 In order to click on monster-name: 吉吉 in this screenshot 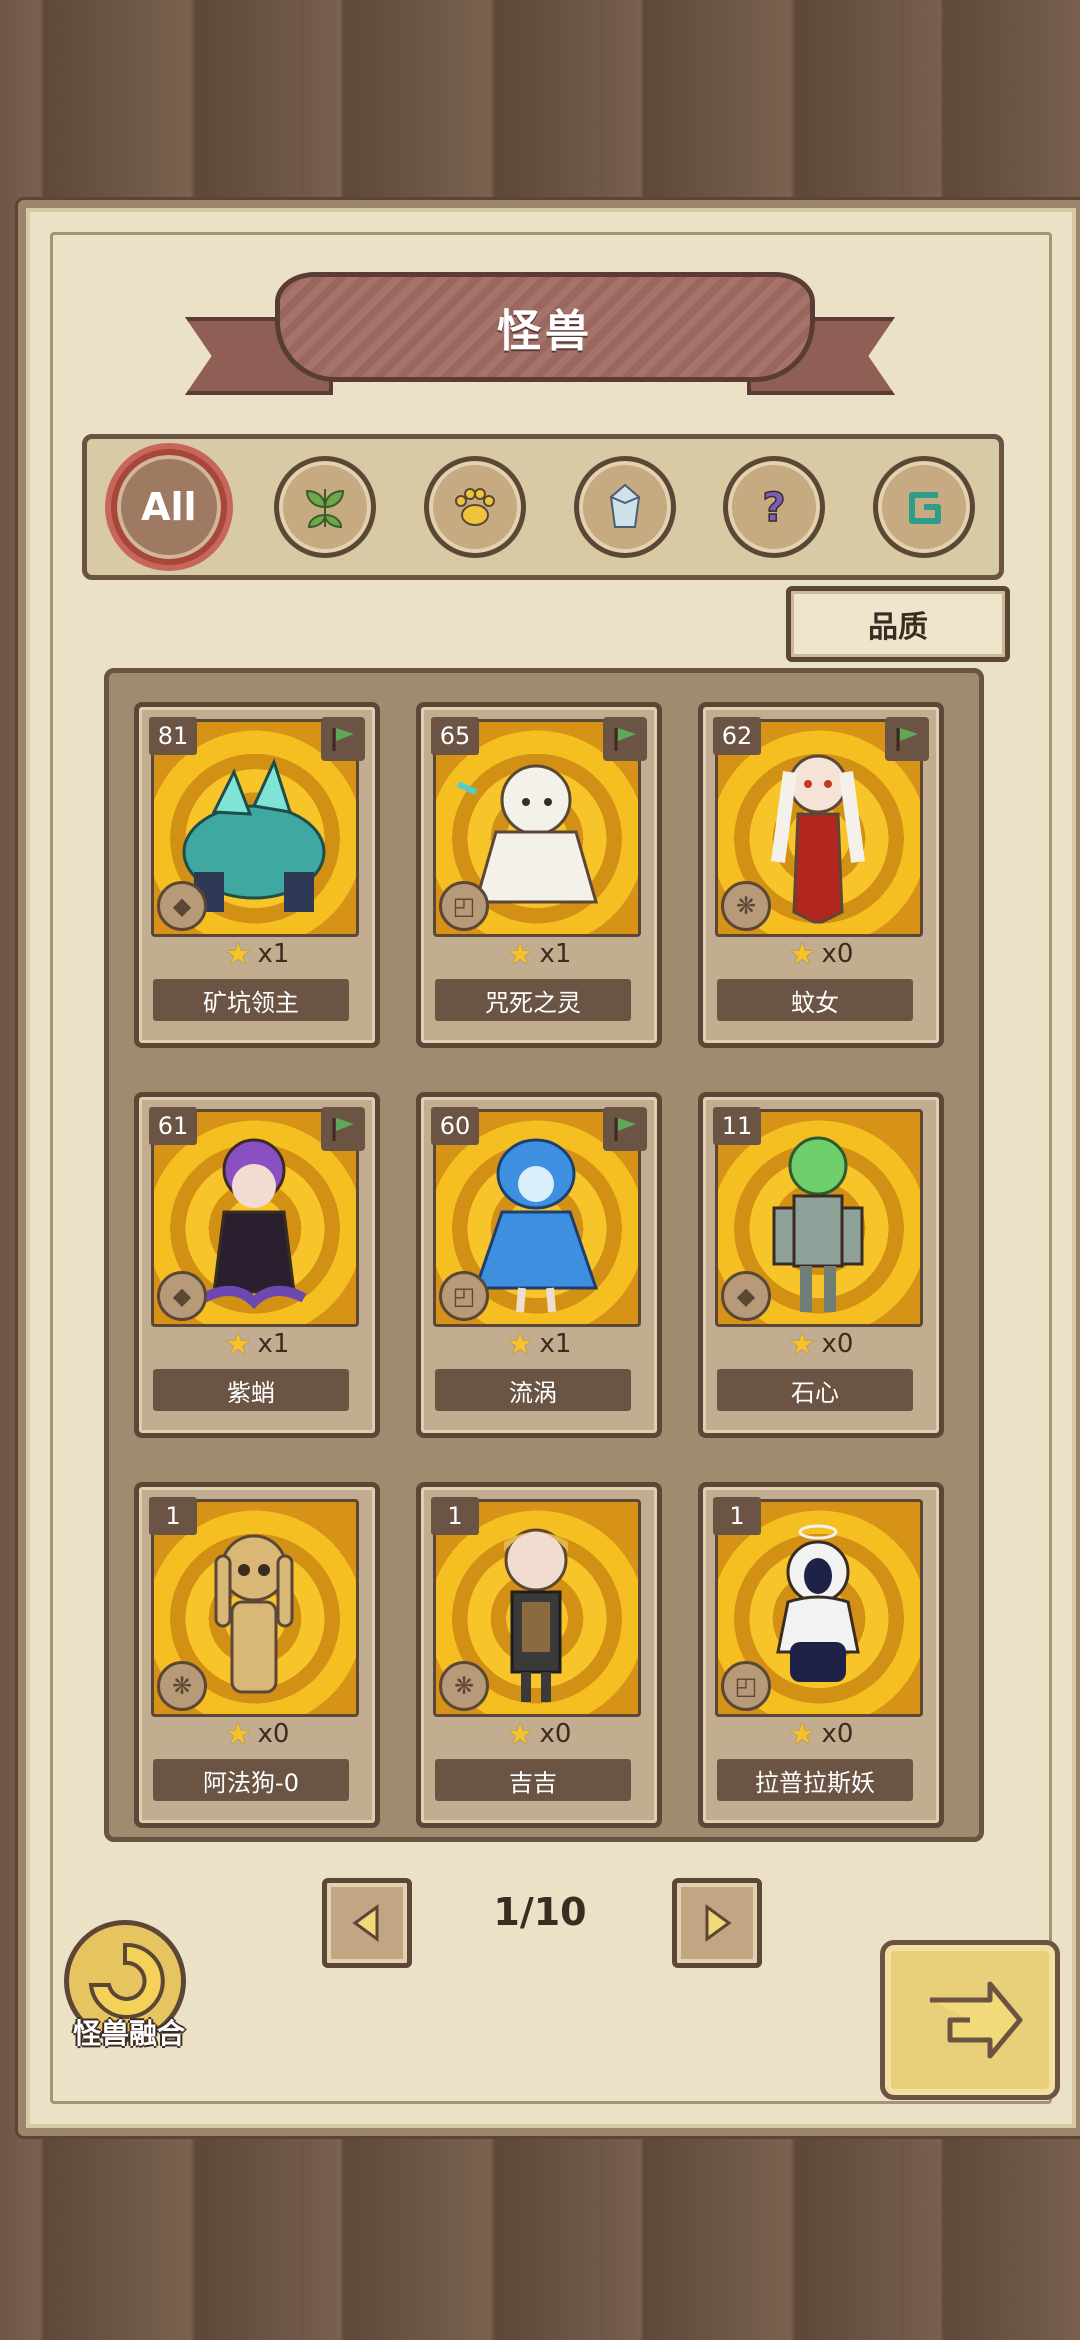, I will do `click(533, 1780)`.